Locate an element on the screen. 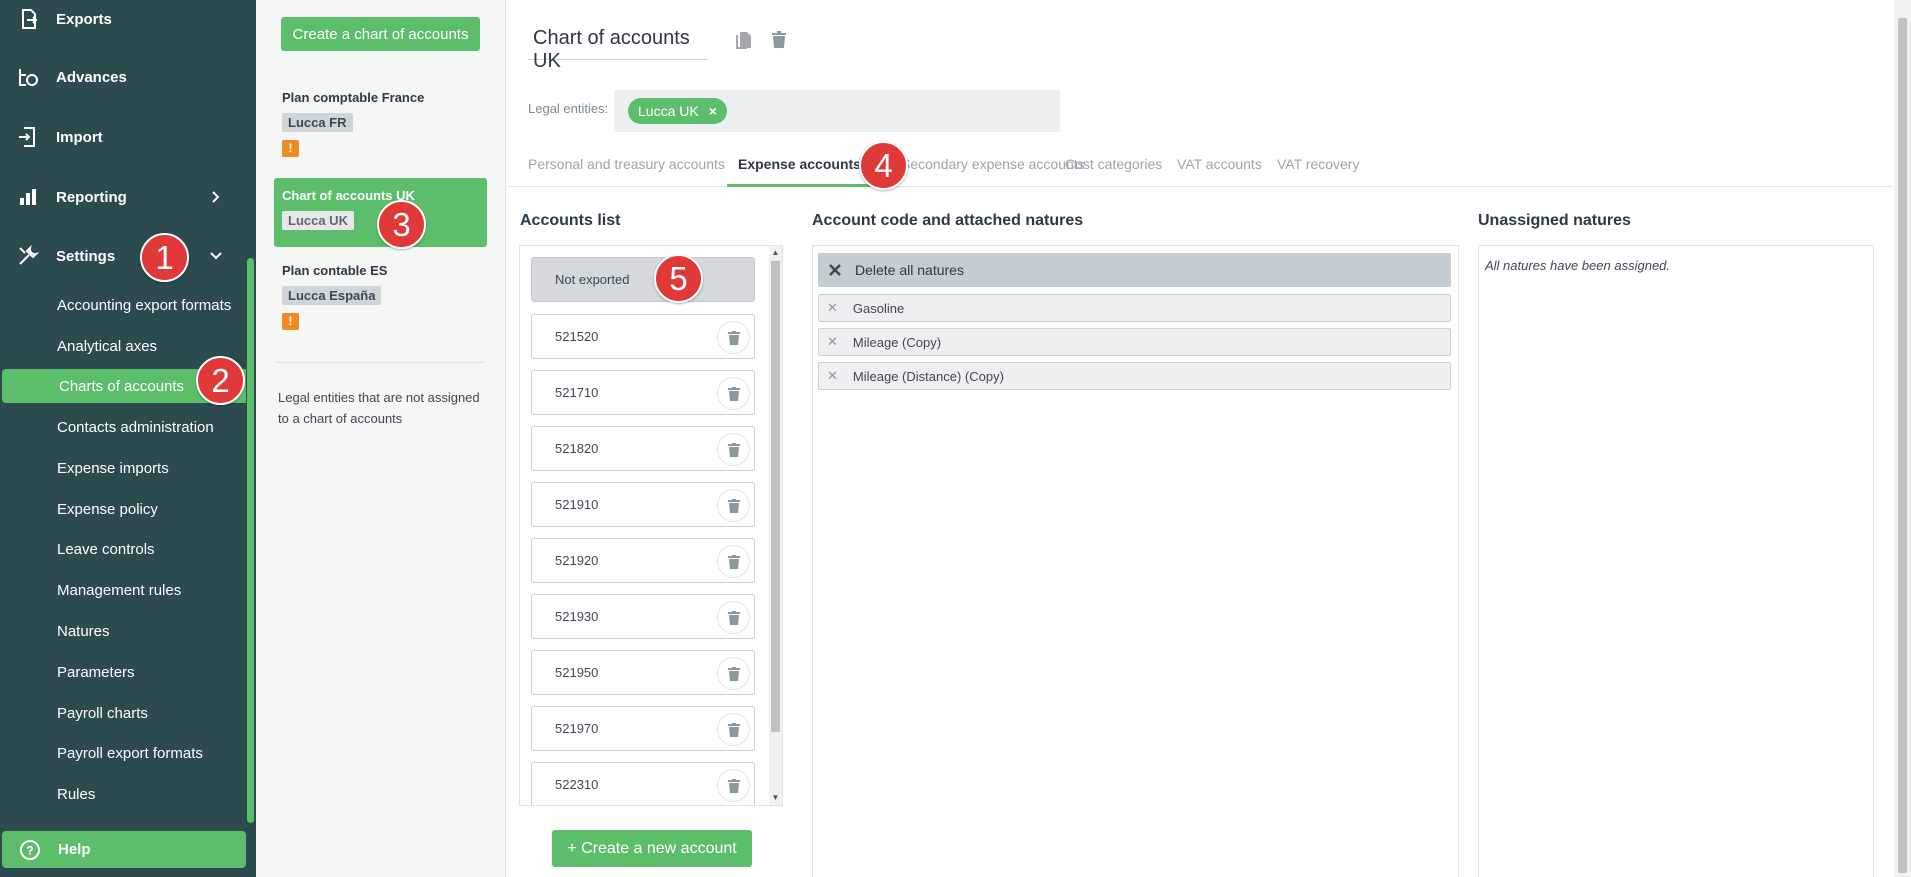 This screenshot has width=1911, height=877. legal-entity-chip-label: Lucca UK is located at coordinates (668, 111).